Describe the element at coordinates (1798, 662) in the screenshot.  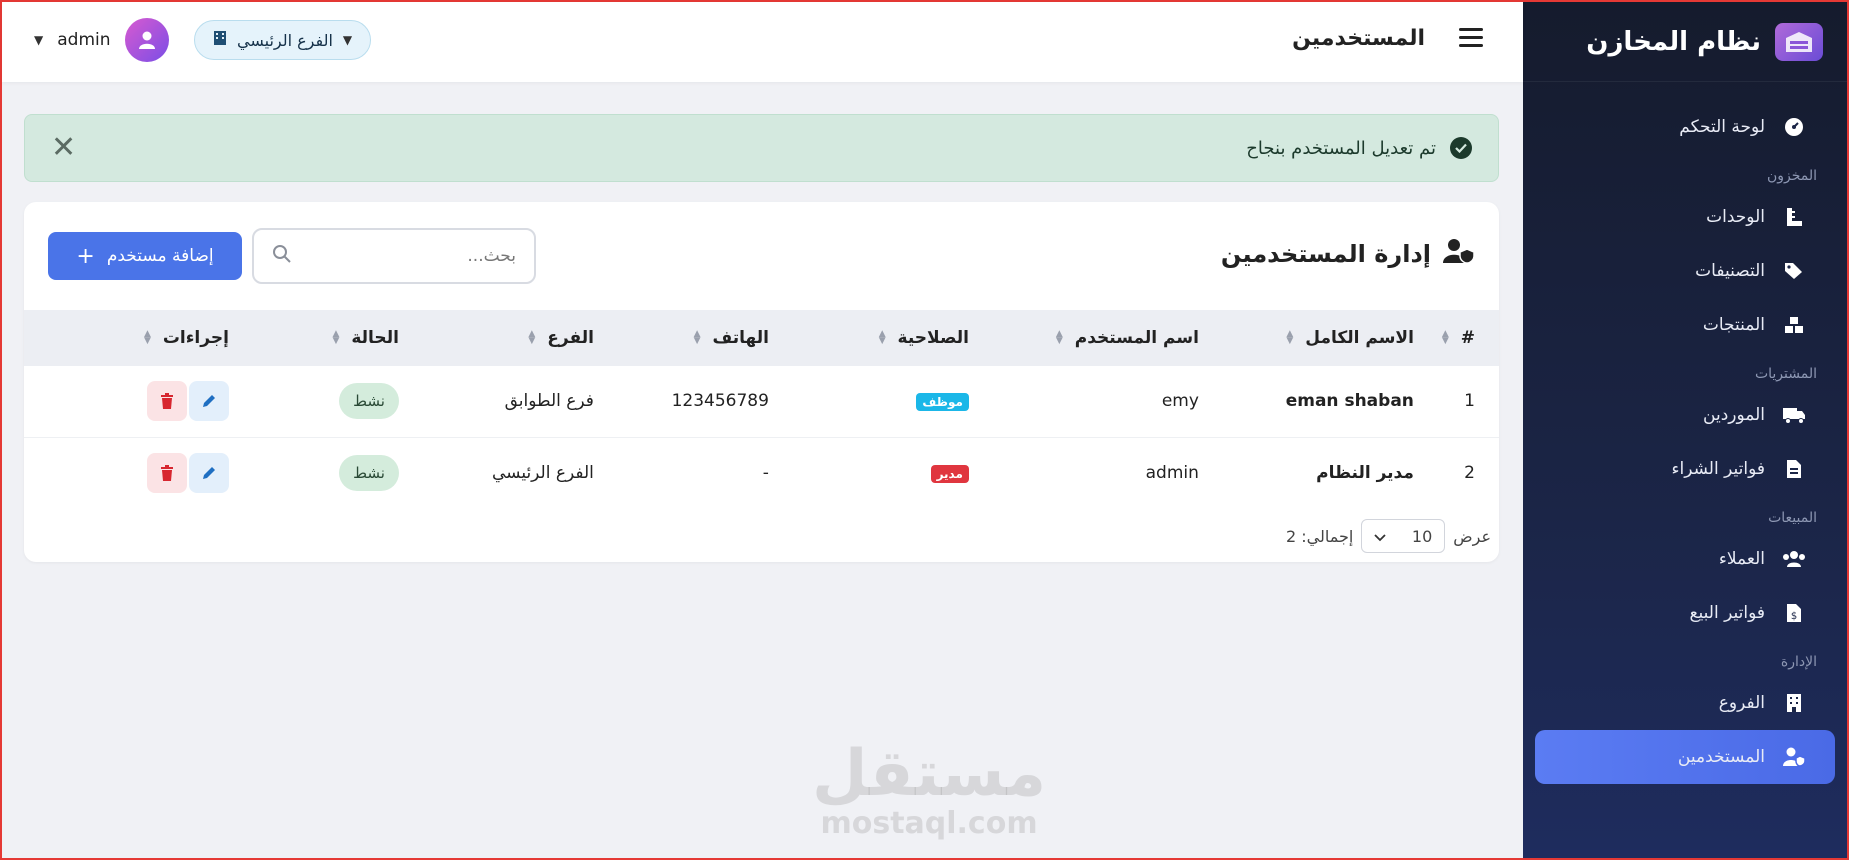
I see `section-admin: الإدارة` at that location.